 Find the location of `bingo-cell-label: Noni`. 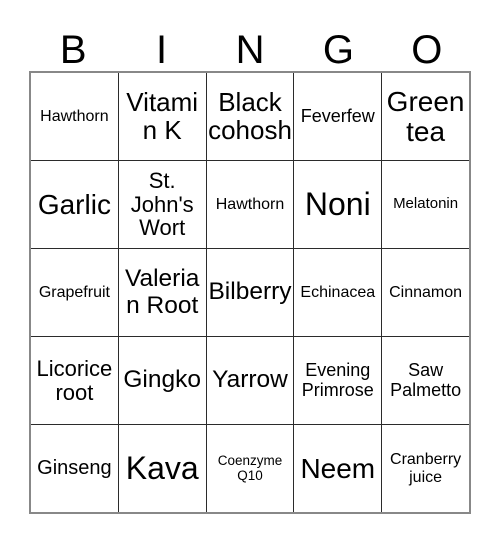

bingo-cell-label: Noni is located at coordinates (337, 204).